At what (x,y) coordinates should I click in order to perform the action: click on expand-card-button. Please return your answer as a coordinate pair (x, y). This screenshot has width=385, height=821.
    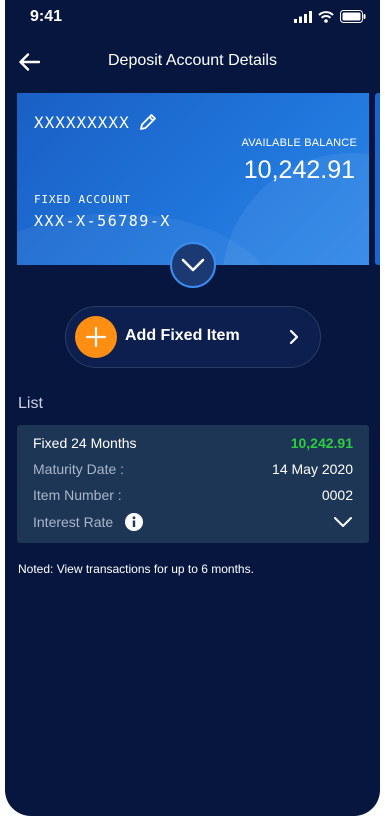
    Looking at the image, I should click on (193, 265).